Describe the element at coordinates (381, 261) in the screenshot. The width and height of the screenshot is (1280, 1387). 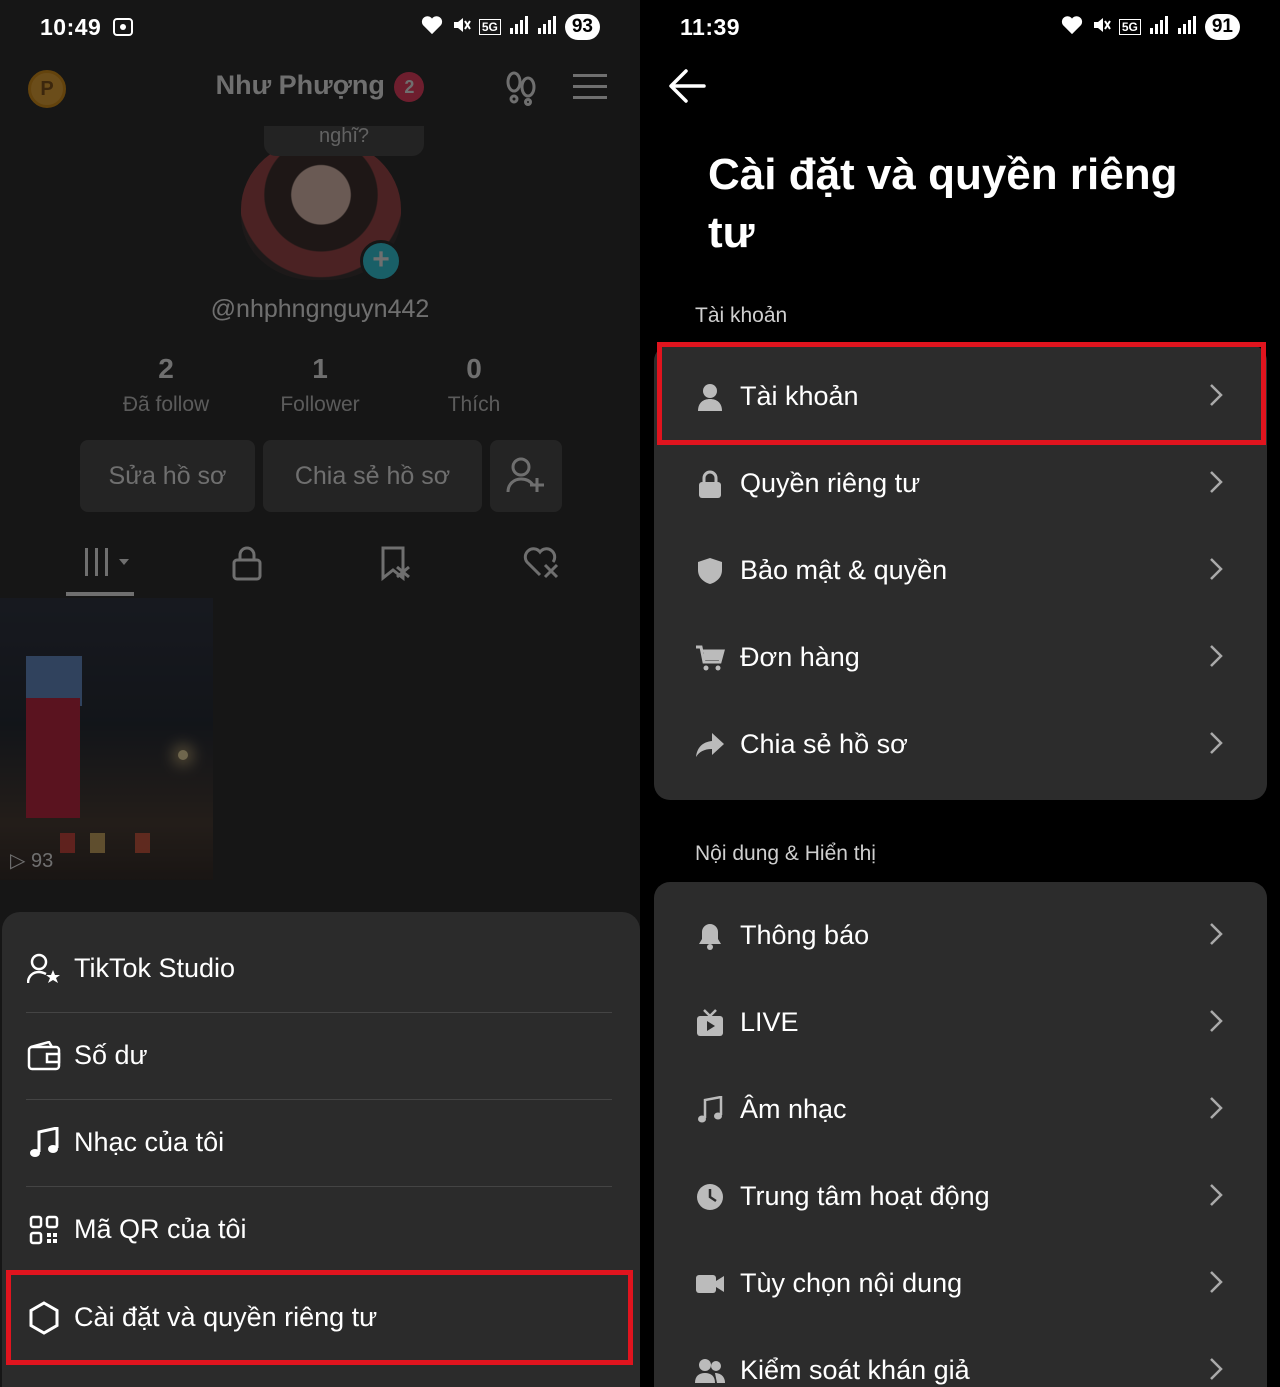
I see `add-story-button: +` at that location.